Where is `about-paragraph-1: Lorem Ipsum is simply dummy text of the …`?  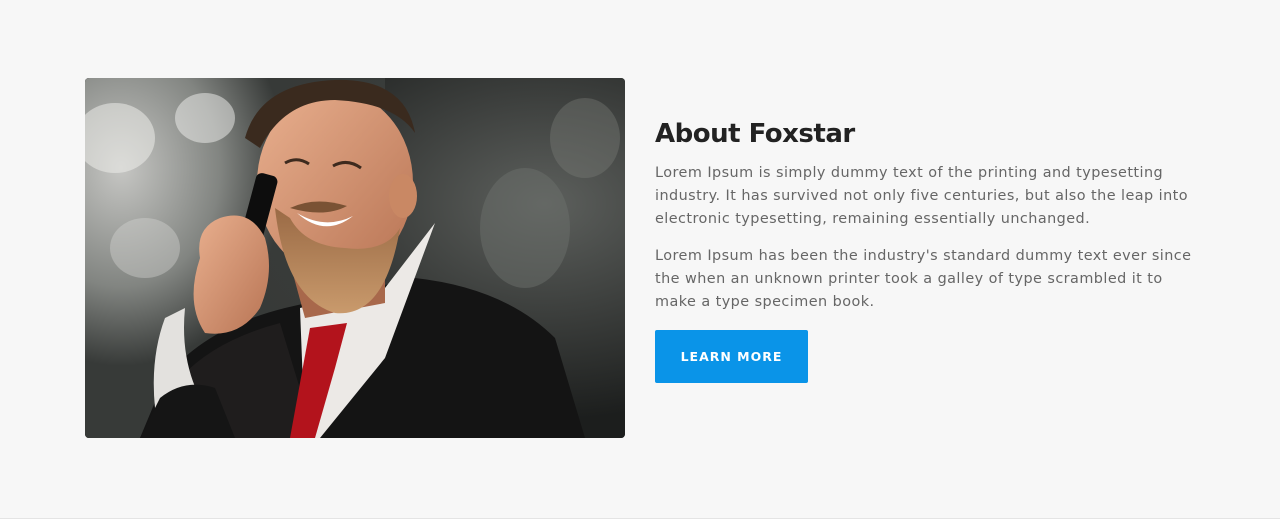
about-paragraph-1: Lorem Ipsum is simply dummy text of the … is located at coordinates (922, 196).